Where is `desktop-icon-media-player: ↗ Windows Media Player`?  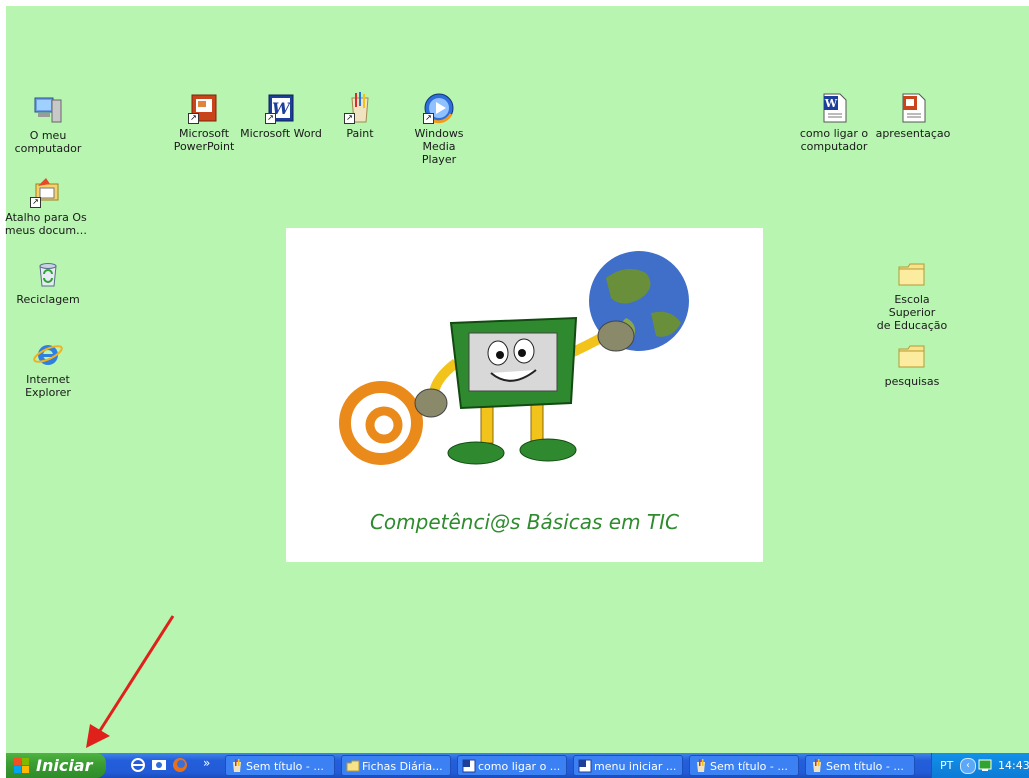 desktop-icon-media-player: ↗ Windows Media Player is located at coordinates (439, 129).